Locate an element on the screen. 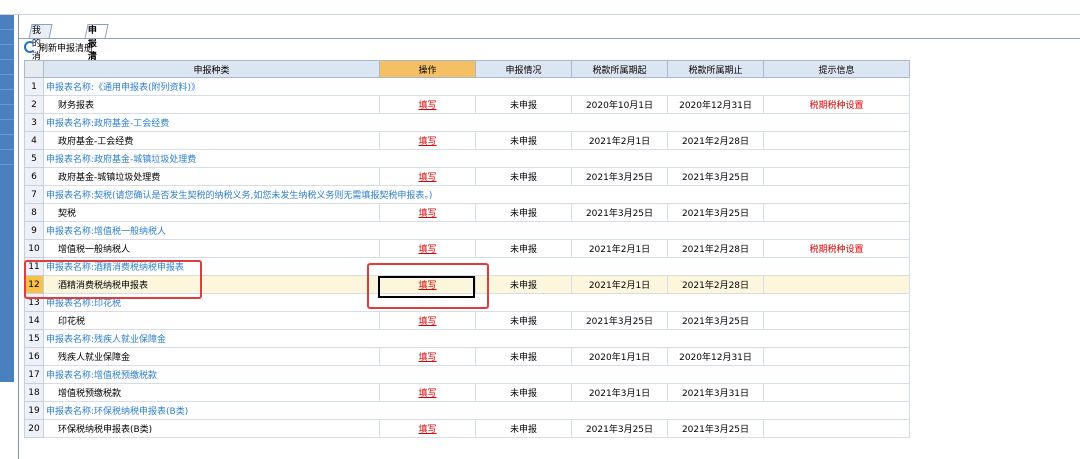 Image resolution: width=1080 pixels, height=459 pixels. group-row: 1 申报表名称:《通用申报表(附列资料)》 is located at coordinates (467, 86).